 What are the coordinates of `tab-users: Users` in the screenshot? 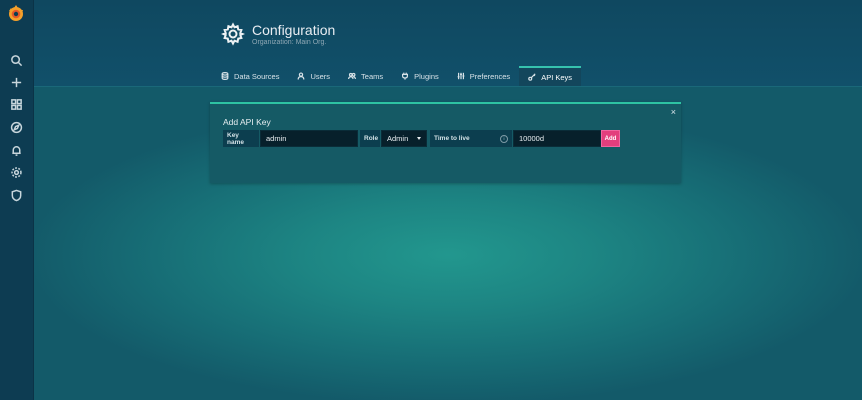 It's located at (313, 76).